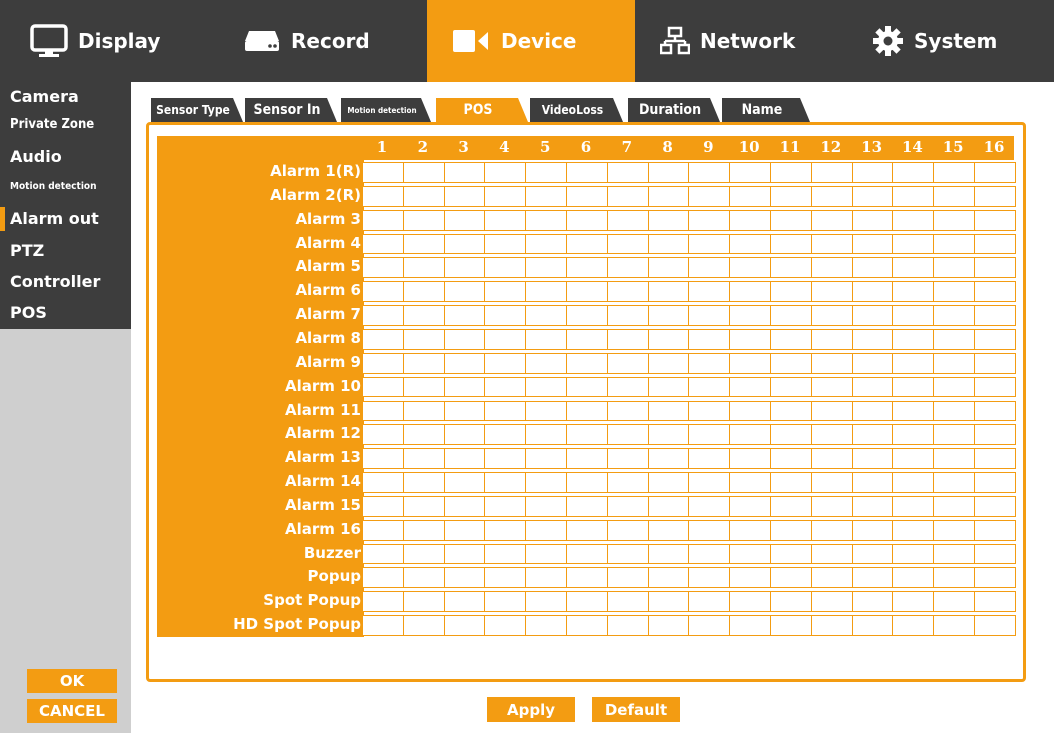 The height and width of the screenshot is (733, 1054). I want to click on tab-device: Device, so click(531, 41).